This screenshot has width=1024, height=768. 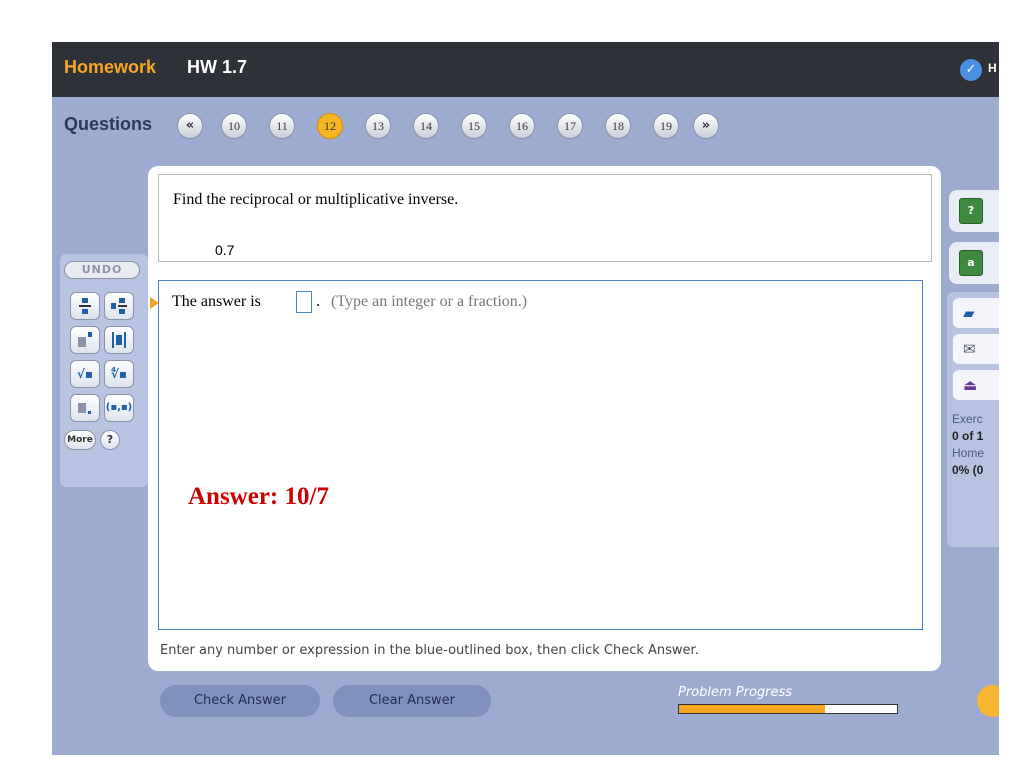 What do you see at coordinates (234, 126) in the screenshot?
I see `question-10-button: 10` at bounding box center [234, 126].